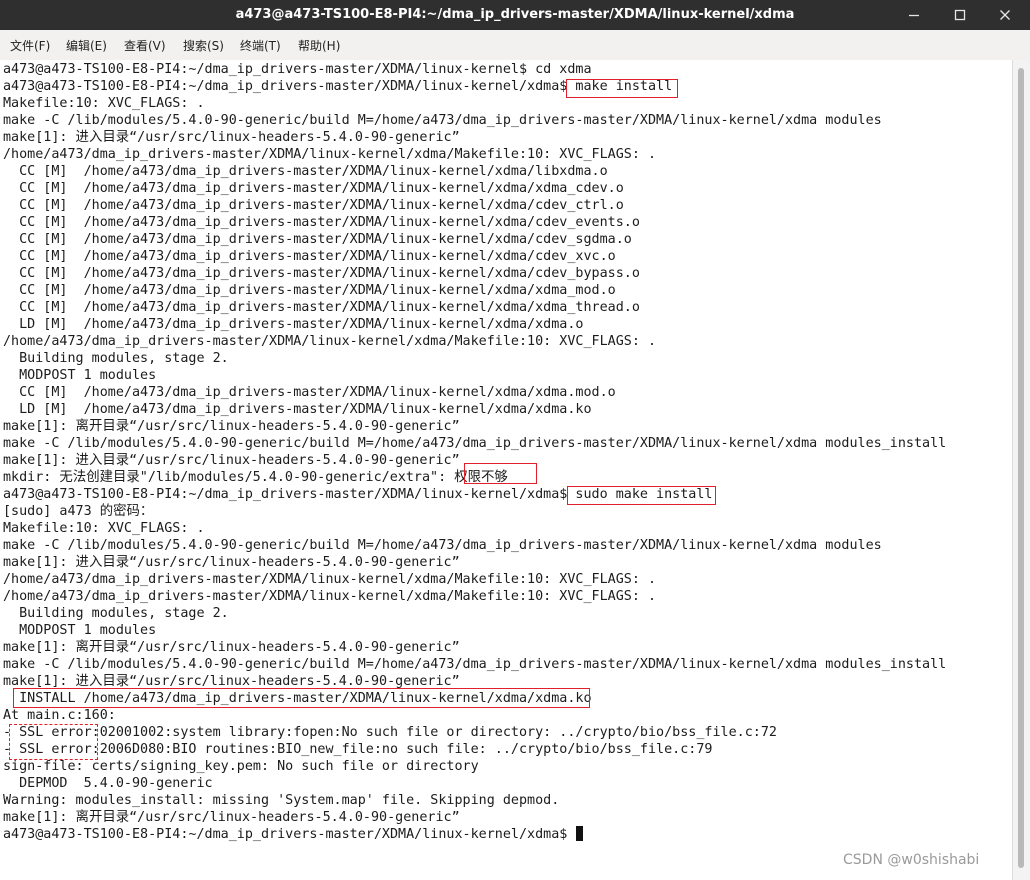  I want to click on minimize-button, so click(914, 15).